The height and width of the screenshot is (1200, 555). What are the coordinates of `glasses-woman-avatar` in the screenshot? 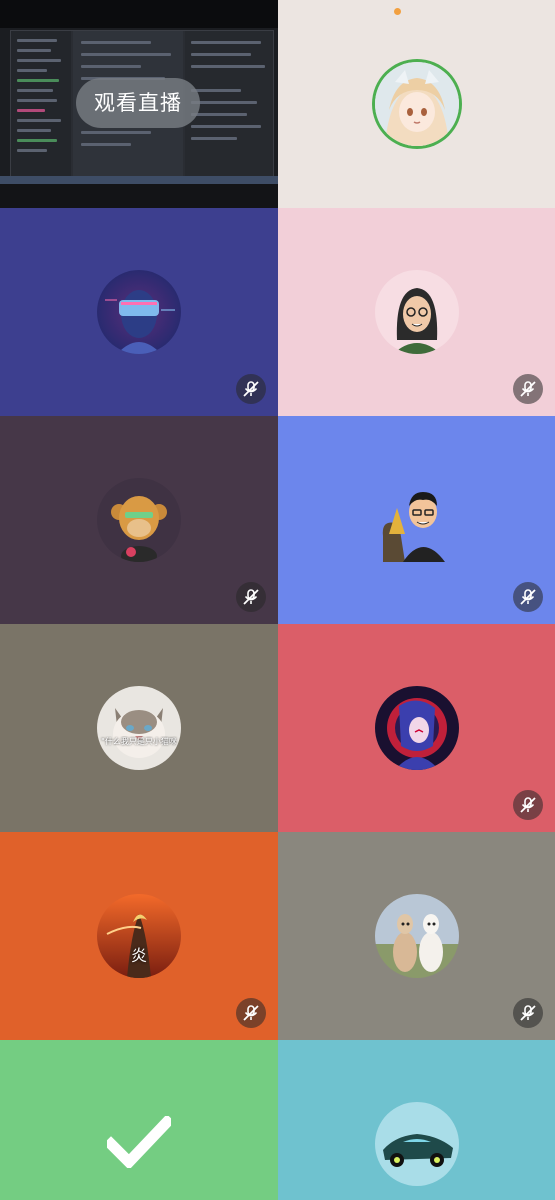 It's located at (416, 312).